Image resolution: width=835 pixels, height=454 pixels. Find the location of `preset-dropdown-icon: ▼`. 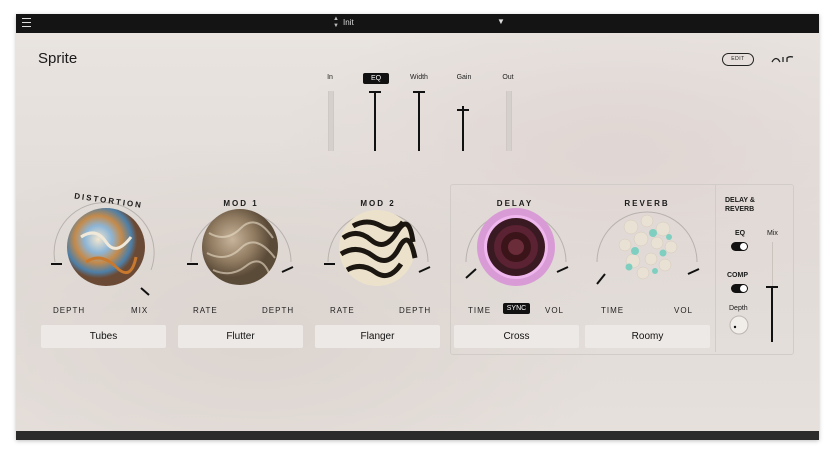

preset-dropdown-icon: ▼ is located at coordinates (501, 21).